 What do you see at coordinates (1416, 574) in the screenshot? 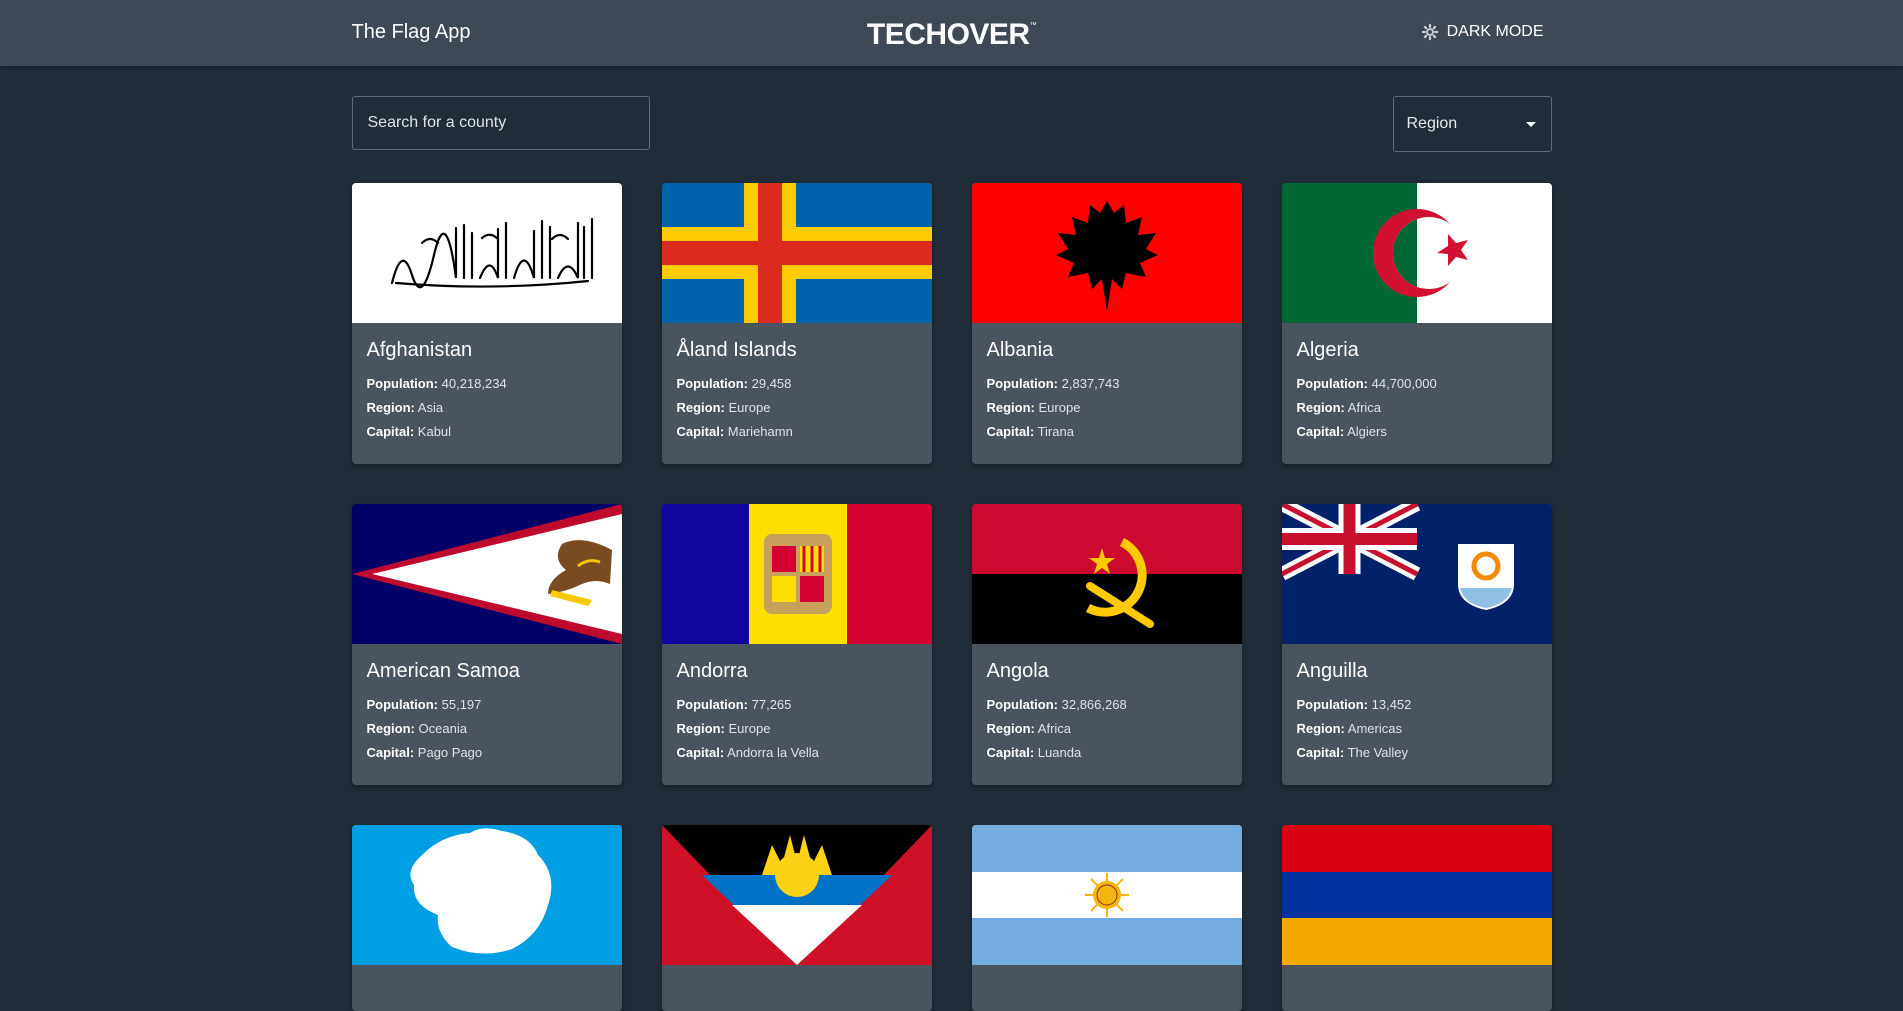
I see `flag-anguilla` at bounding box center [1416, 574].